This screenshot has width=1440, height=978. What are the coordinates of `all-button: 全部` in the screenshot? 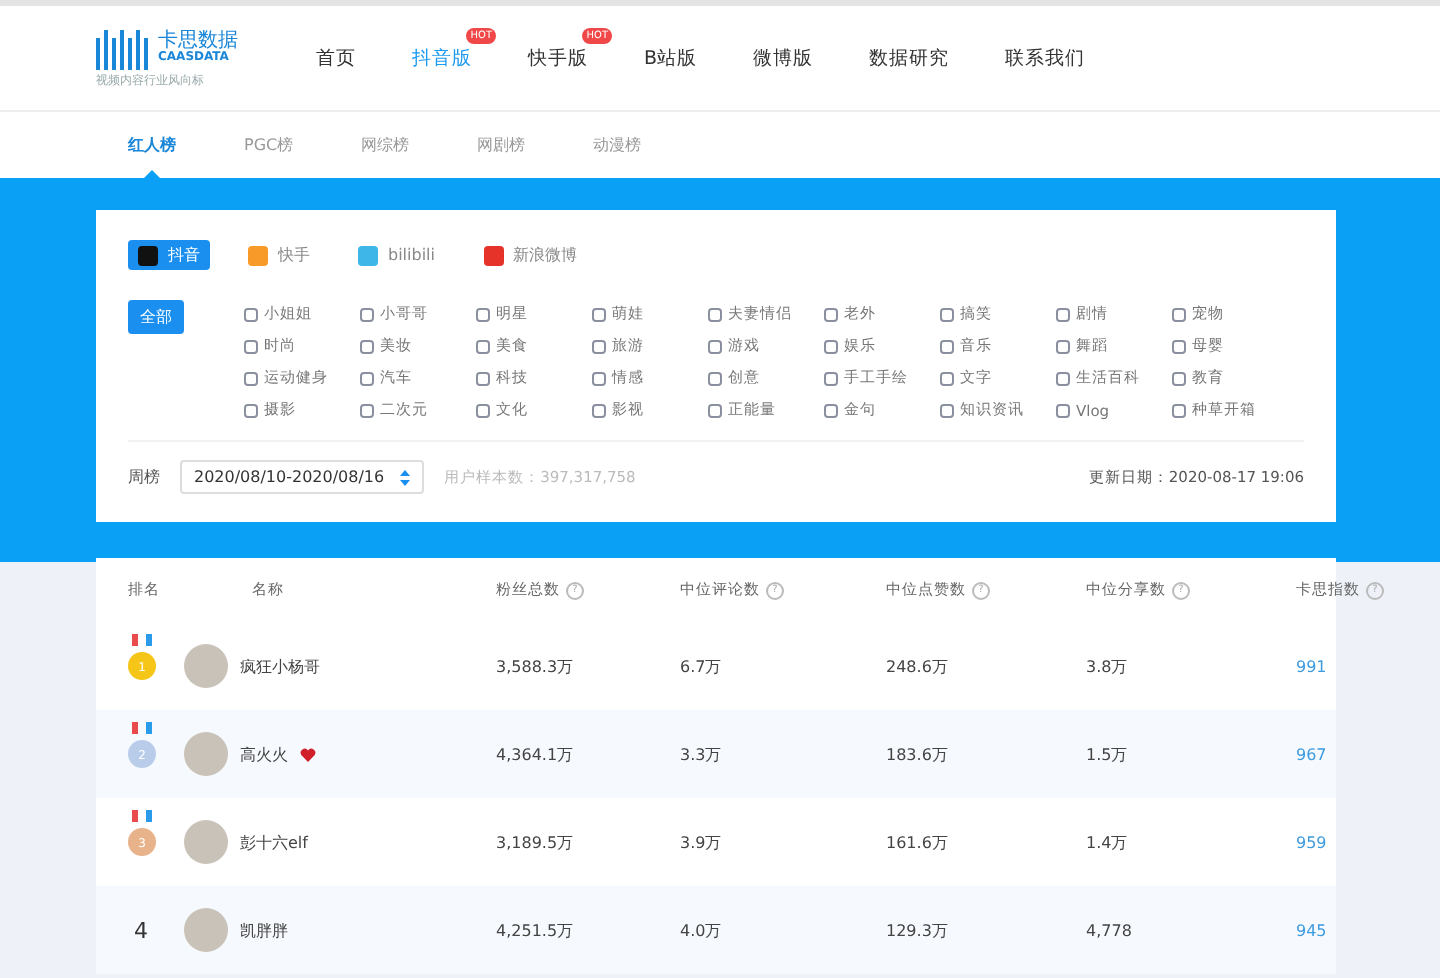 It's located at (156, 317).